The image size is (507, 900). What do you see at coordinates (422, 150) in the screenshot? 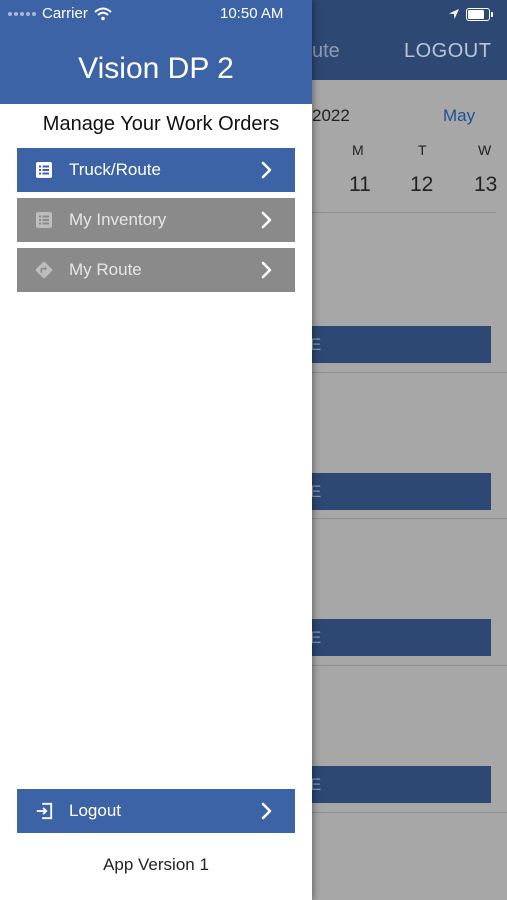
I see `calendar-weekday: T` at bounding box center [422, 150].